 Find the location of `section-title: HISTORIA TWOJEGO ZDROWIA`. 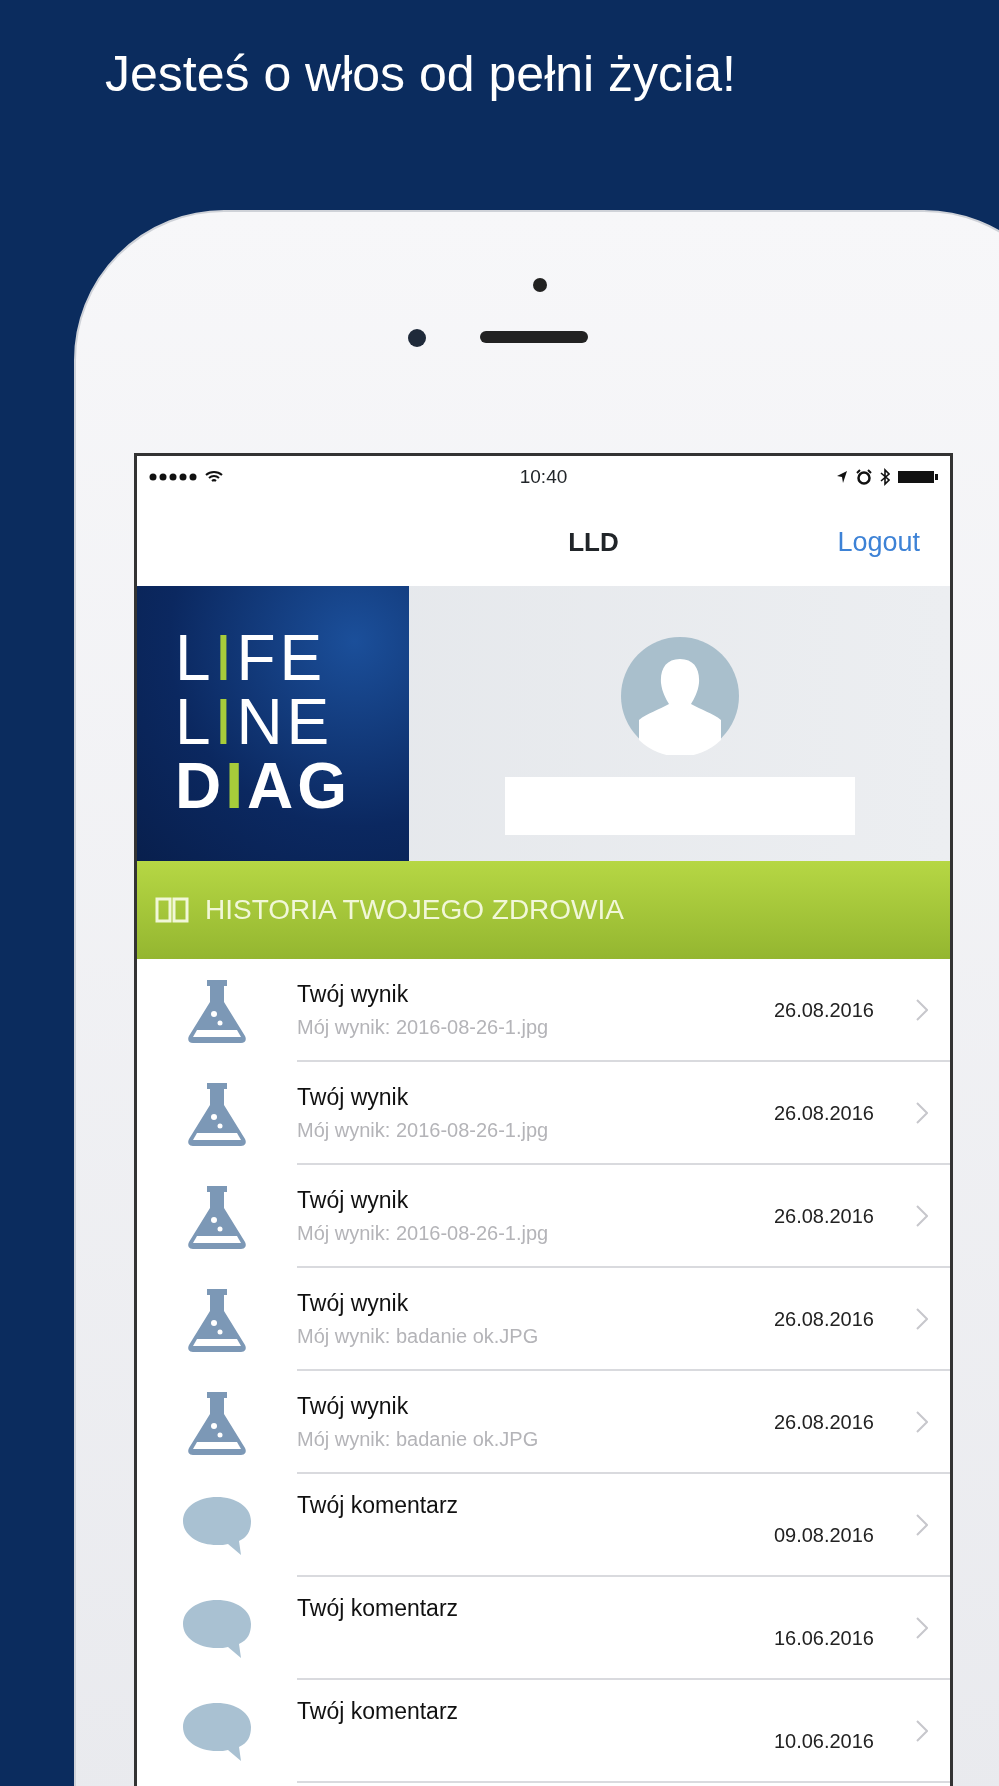

section-title: HISTORIA TWOJEGO ZDROWIA is located at coordinates (414, 910).